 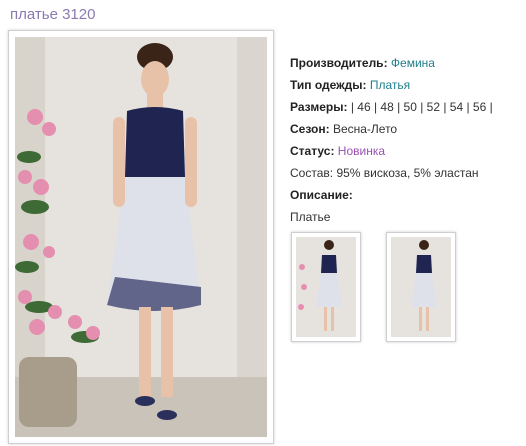 What do you see at coordinates (319, 107) in the screenshot?
I see `sizes-label: Размеры:` at bounding box center [319, 107].